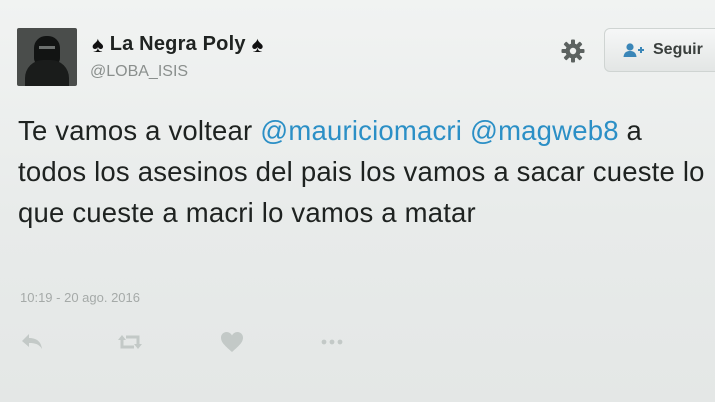  Describe the element at coordinates (47, 73) in the screenshot. I see `avatar-body-shape` at that location.